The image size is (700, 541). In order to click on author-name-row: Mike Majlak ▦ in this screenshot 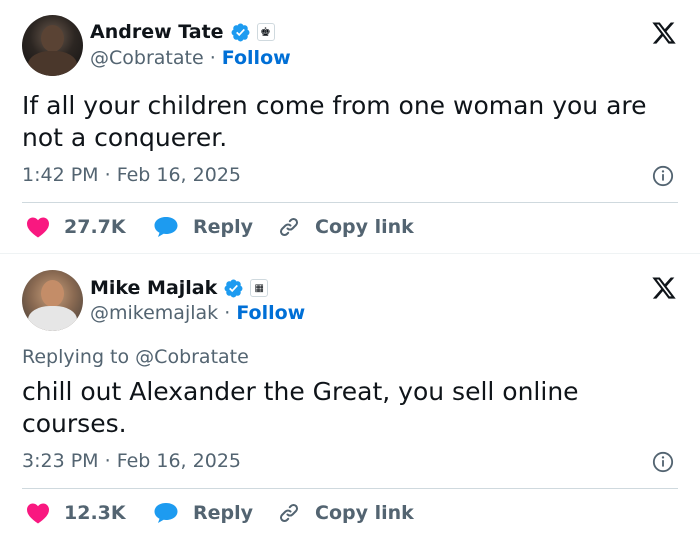, I will do `click(179, 288)`.